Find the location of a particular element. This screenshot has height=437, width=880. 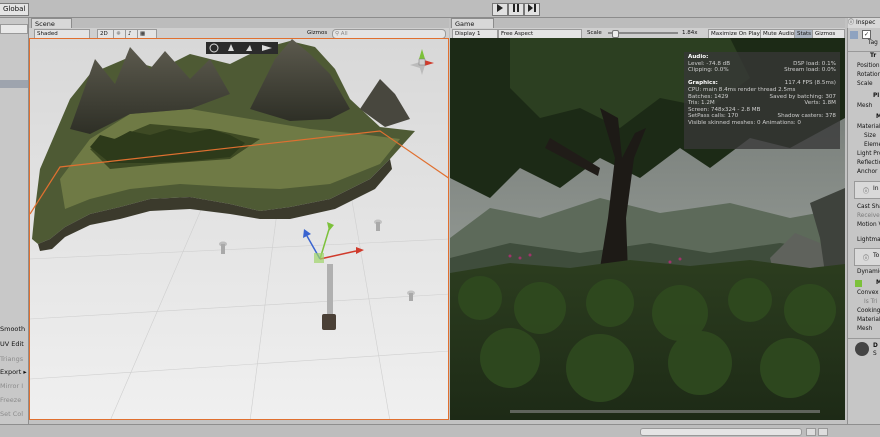

scale-value: 1.84x is located at coordinates (692, 33).